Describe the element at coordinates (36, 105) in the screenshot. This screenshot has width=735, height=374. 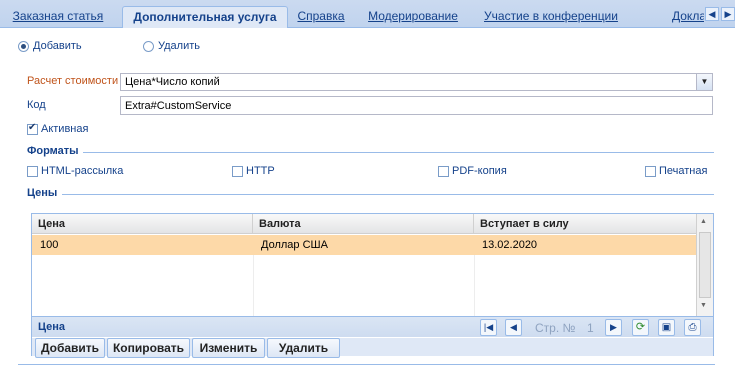
I see `code-label: Код` at that location.